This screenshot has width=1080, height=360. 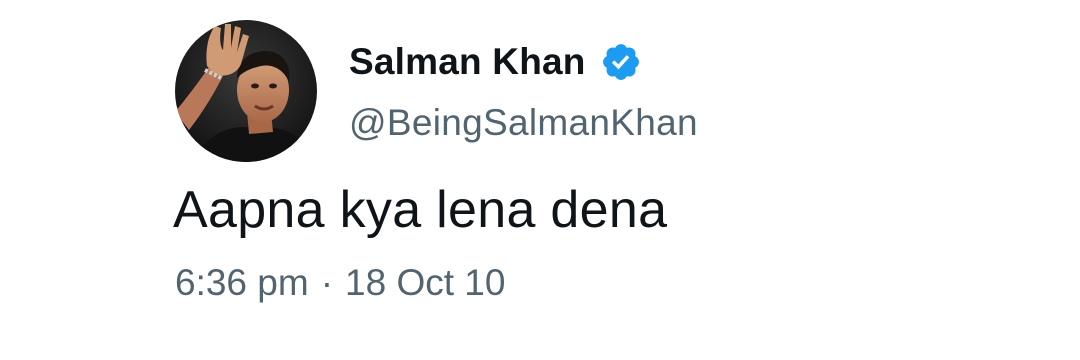 What do you see at coordinates (420, 210) in the screenshot?
I see `tweet-text: Aapna kya lena dena` at bounding box center [420, 210].